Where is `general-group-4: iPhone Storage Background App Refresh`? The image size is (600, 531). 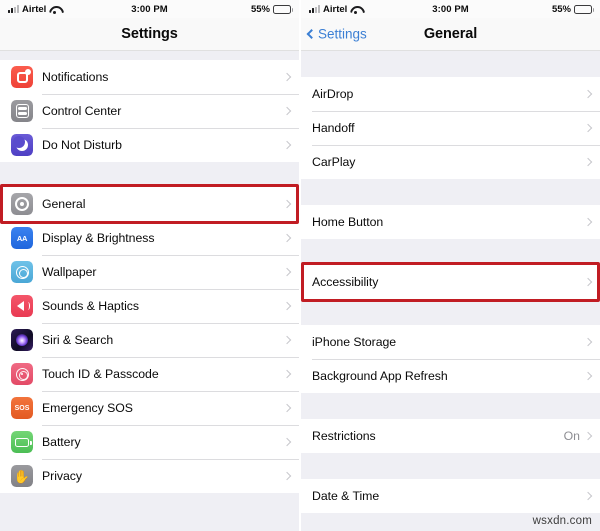 general-group-4: iPhone Storage Background App Refresh is located at coordinates (450, 359).